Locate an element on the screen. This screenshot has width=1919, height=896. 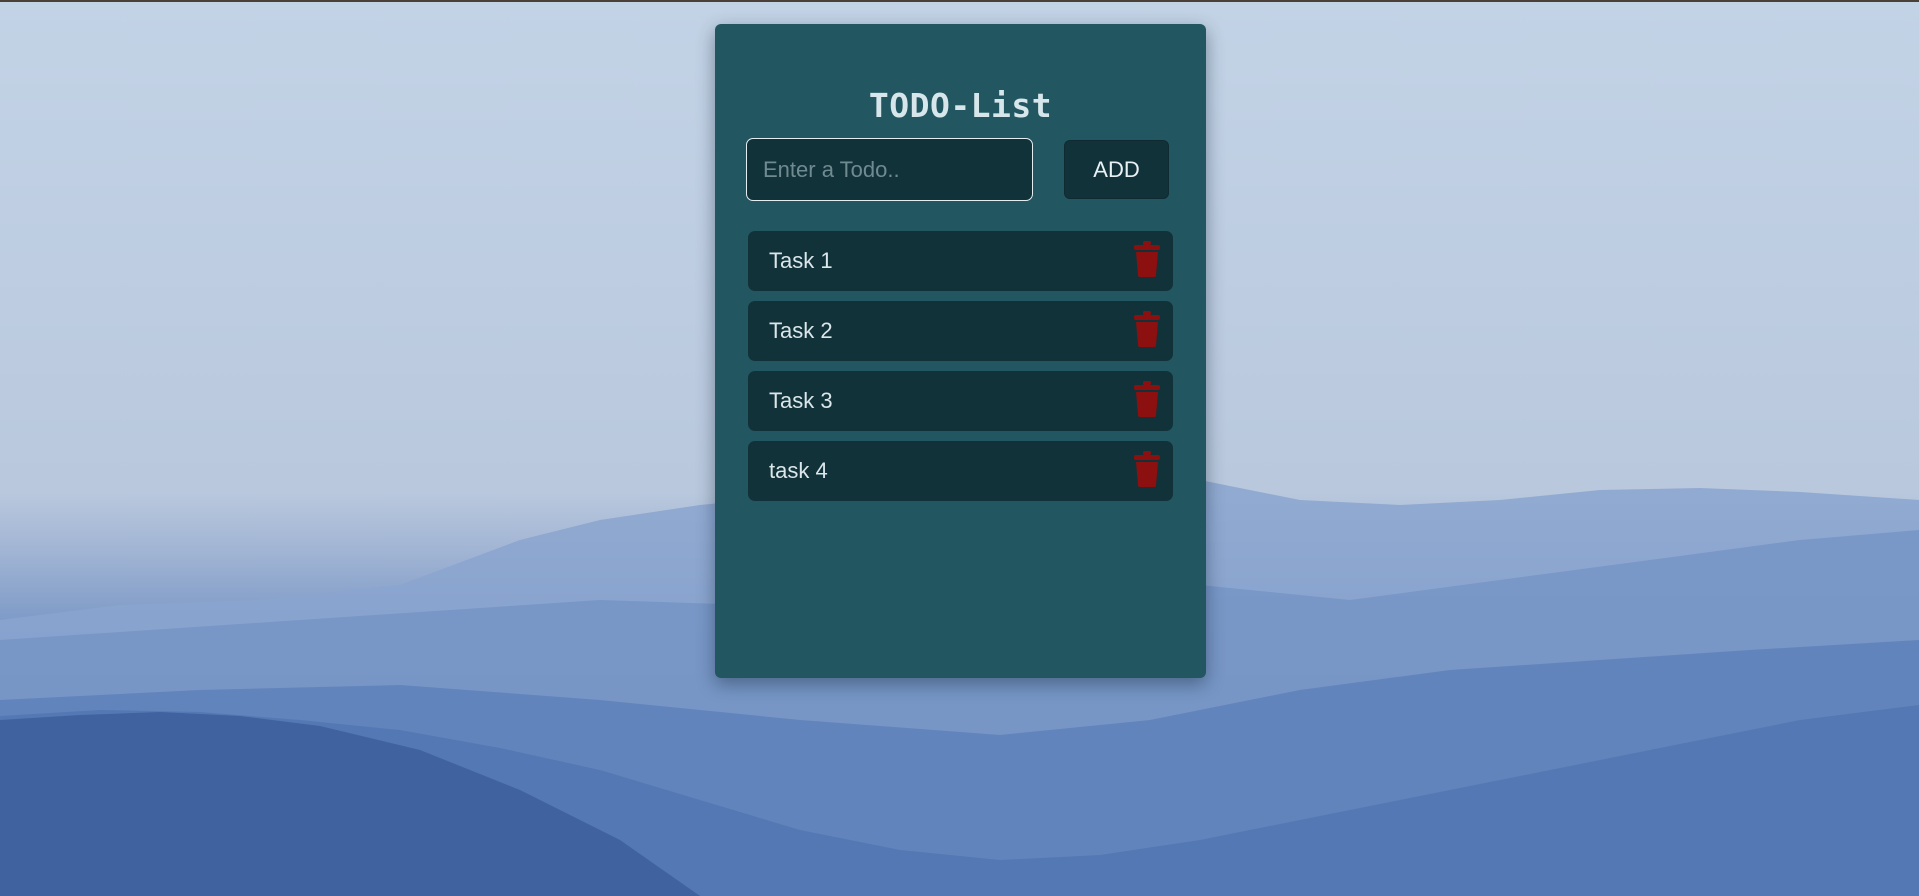
todo-item: Task 1 is located at coordinates (960, 261).